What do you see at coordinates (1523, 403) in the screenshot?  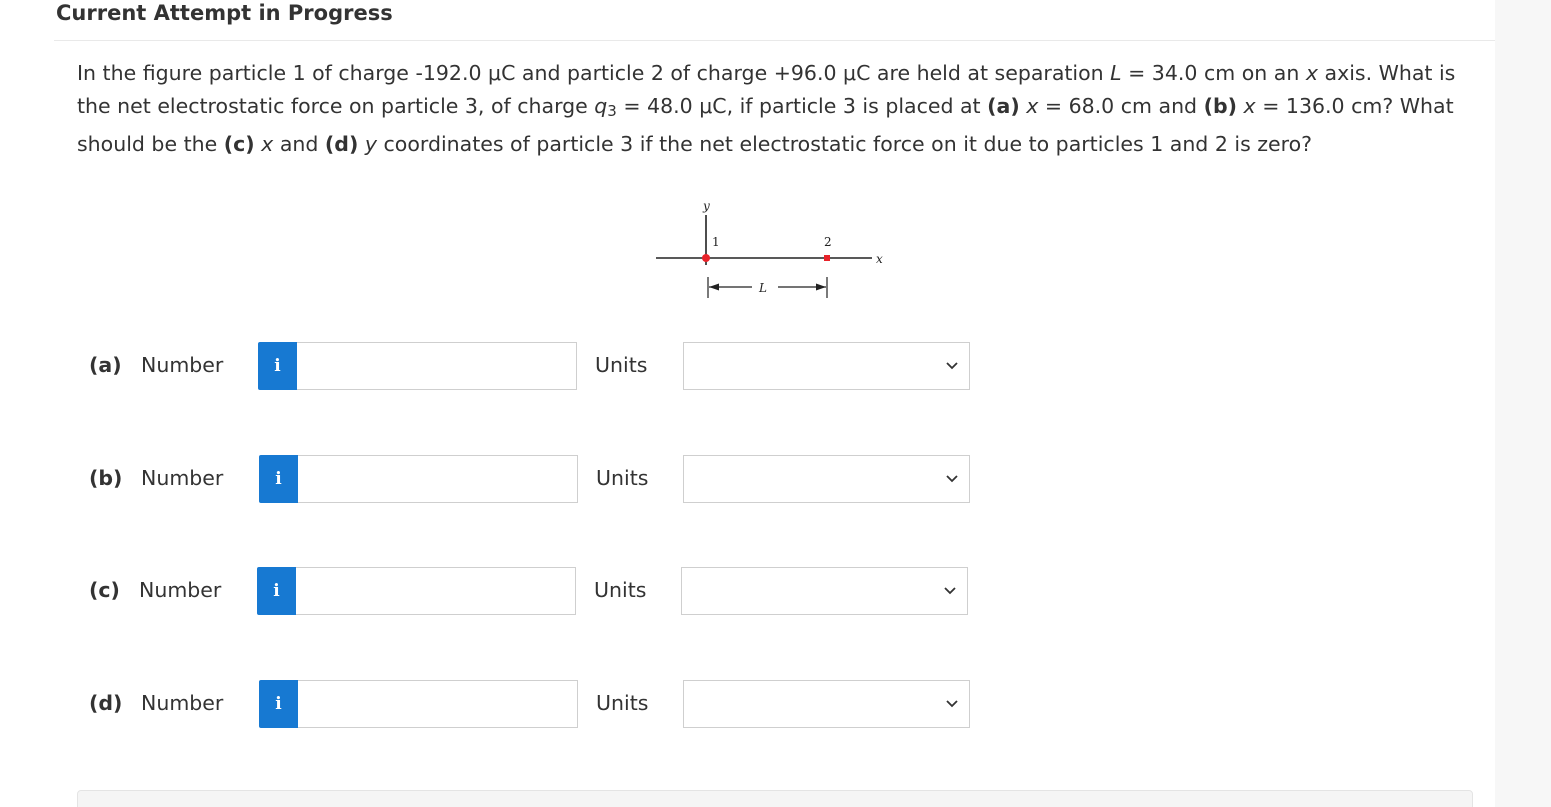 I see `right-gutter` at bounding box center [1523, 403].